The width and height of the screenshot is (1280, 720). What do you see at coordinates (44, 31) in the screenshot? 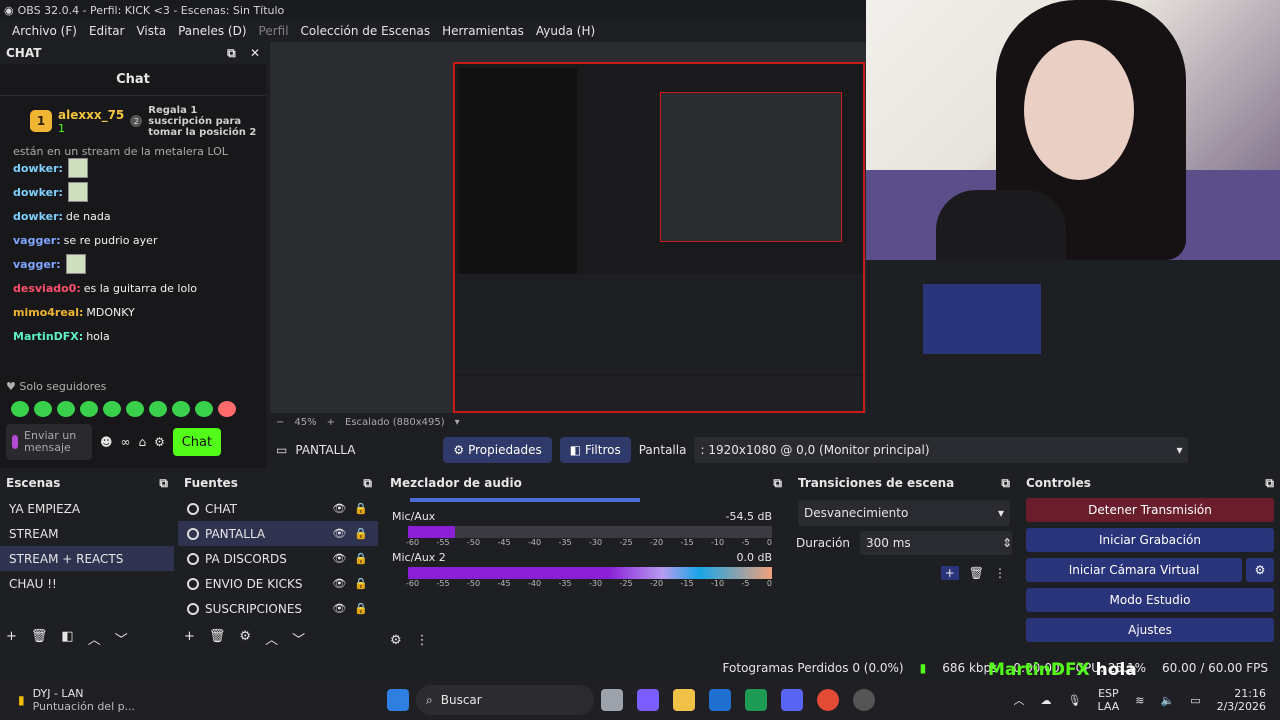
I see `menu-archivo: Archivo (F)` at bounding box center [44, 31].